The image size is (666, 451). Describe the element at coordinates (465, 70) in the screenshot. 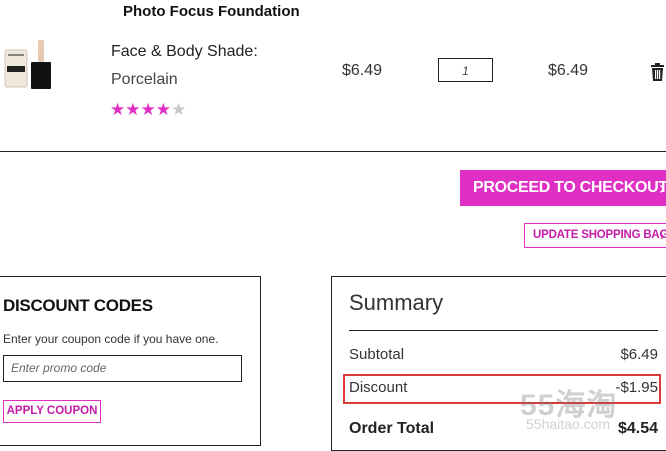

I see `quantity-input: 1` at that location.